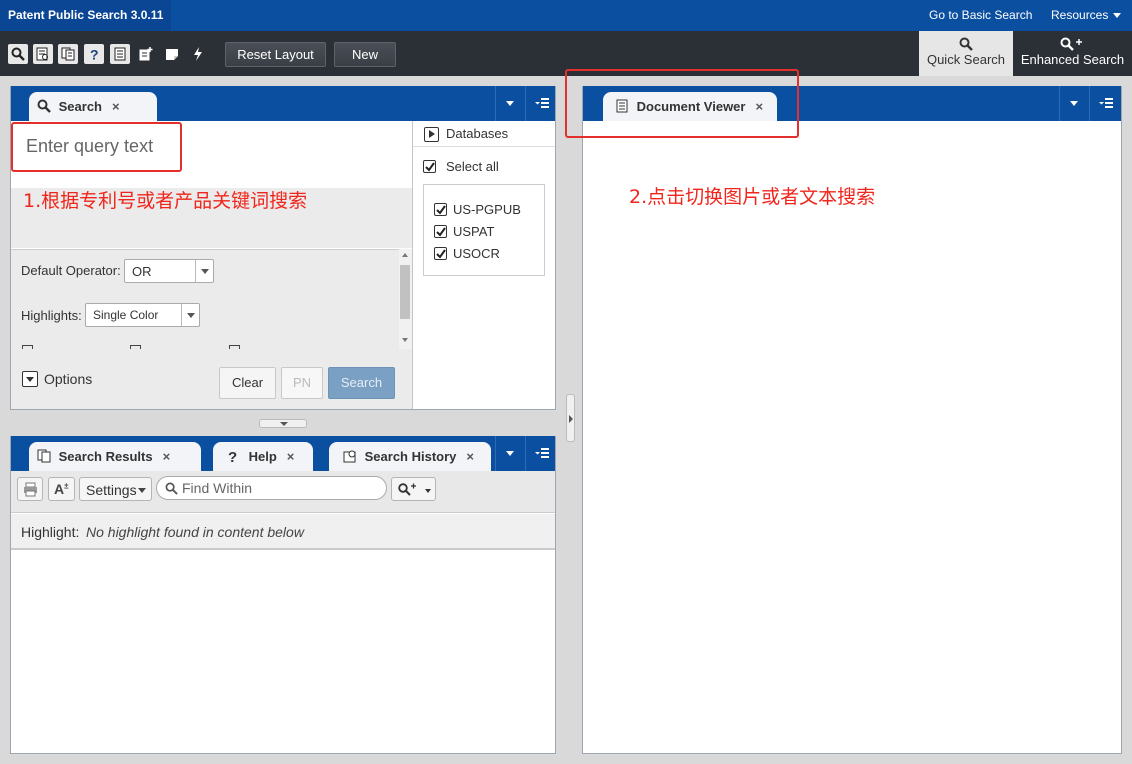 The width and height of the screenshot is (1132, 764). I want to click on lightning-icon, so click(198, 54).